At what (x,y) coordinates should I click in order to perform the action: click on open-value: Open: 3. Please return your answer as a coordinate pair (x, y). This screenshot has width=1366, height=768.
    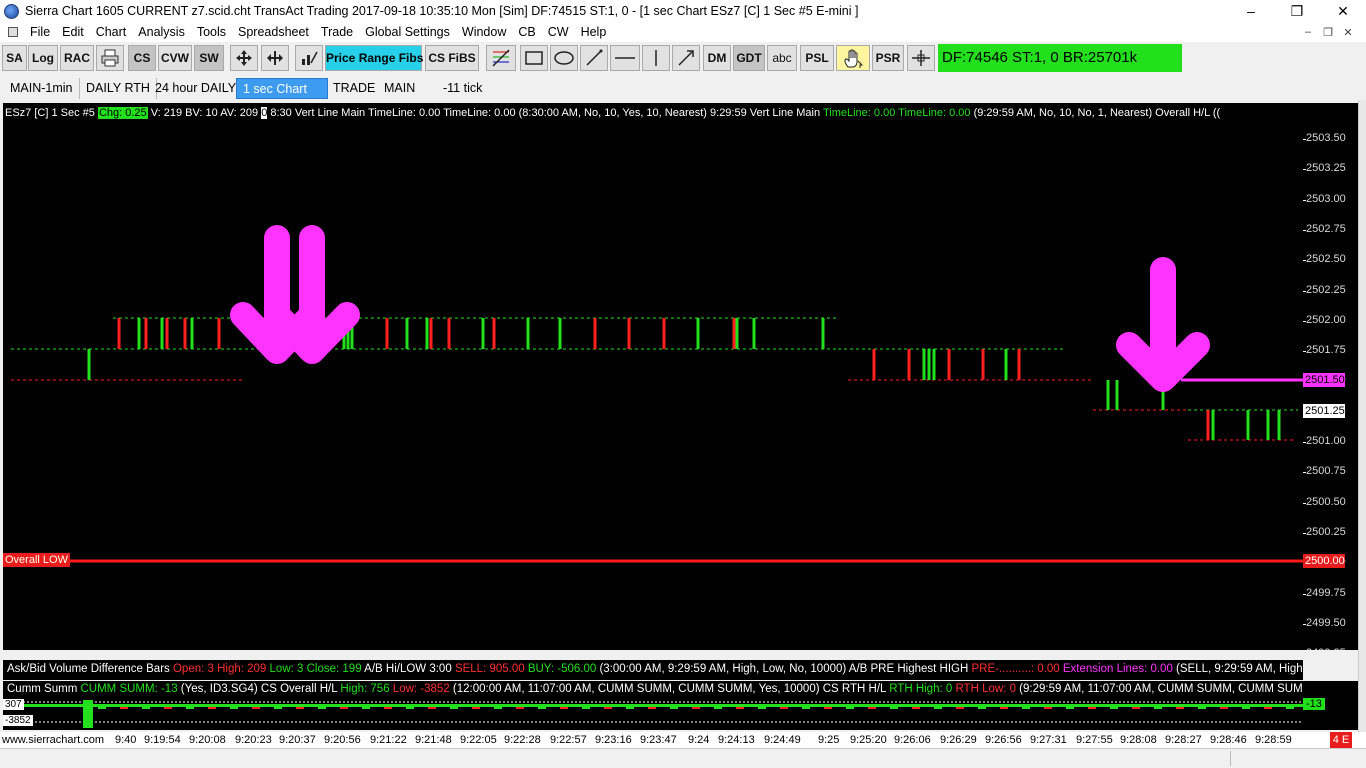
    Looking at the image, I should click on (193, 669).